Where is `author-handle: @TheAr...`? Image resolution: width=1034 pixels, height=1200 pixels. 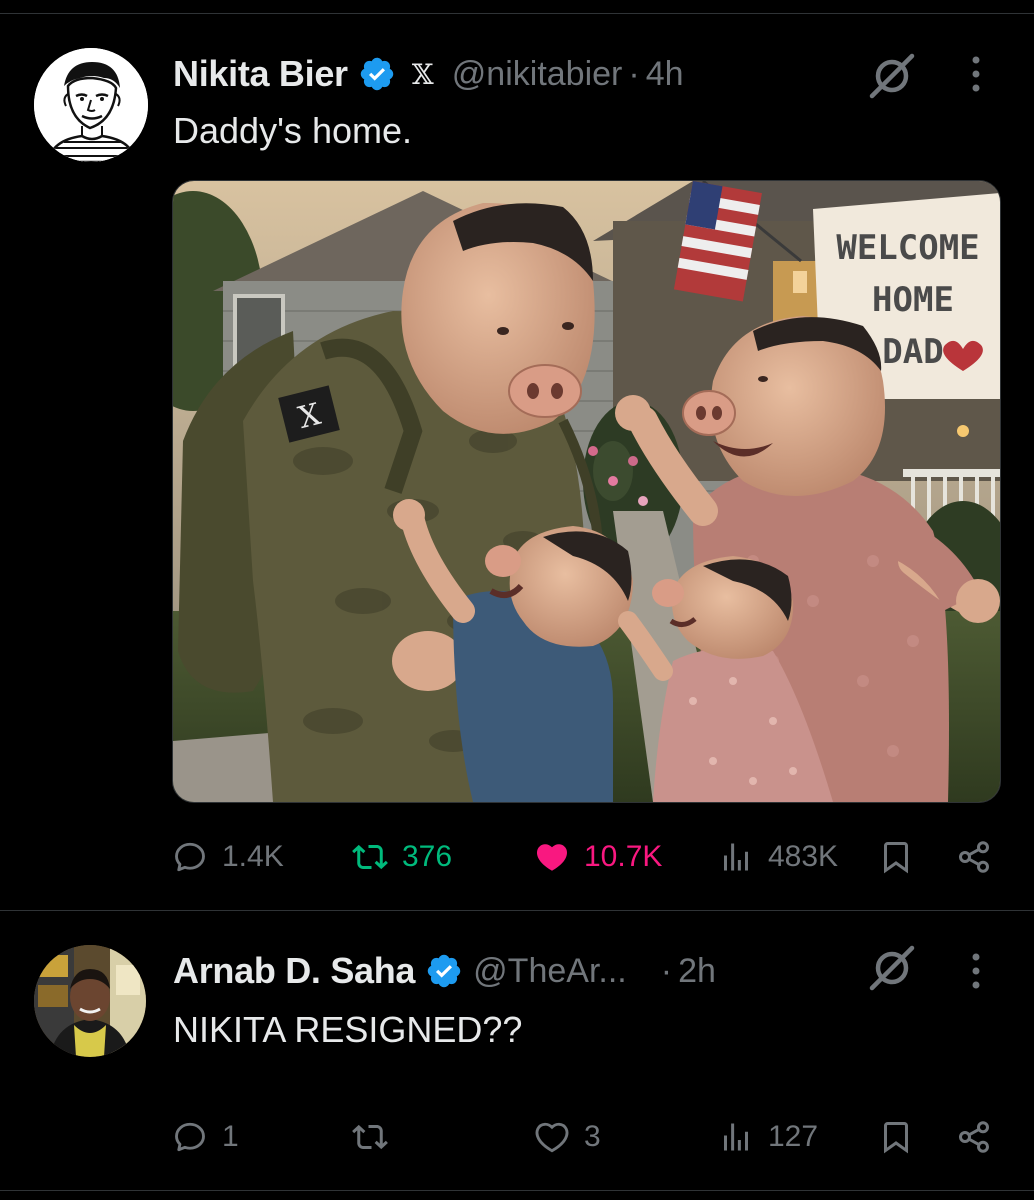
author-handle: @TheAr... is located at coordinates (550, 971).